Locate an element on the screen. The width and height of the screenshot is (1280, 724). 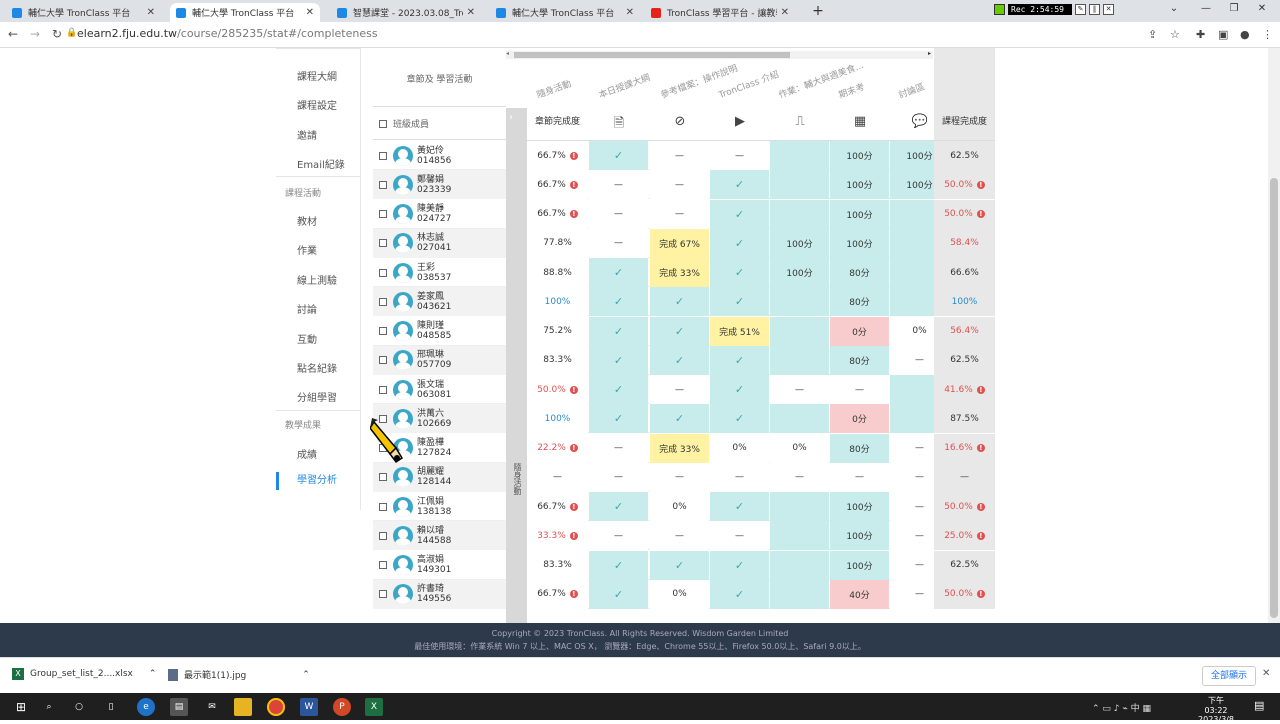
member-cell: 江佩娟 138138 is located at coordinates (439, 506).